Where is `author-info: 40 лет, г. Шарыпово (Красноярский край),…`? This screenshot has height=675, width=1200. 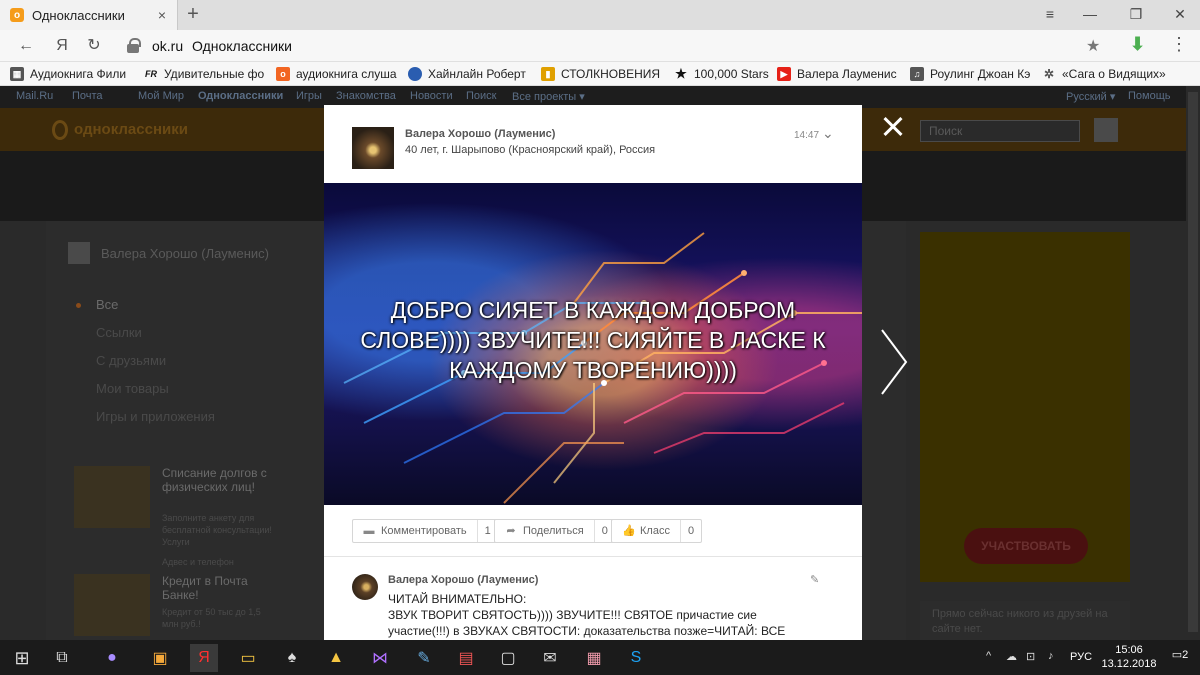 author-info: 40 лет, г. Шарыпово (Красноярский край),… is located at coordinates (530, 150).